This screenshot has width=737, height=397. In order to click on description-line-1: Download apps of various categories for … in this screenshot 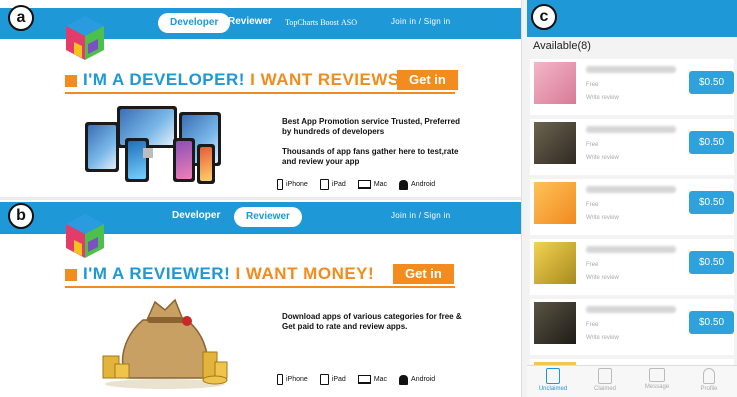, I will do `click(372, 321)`.